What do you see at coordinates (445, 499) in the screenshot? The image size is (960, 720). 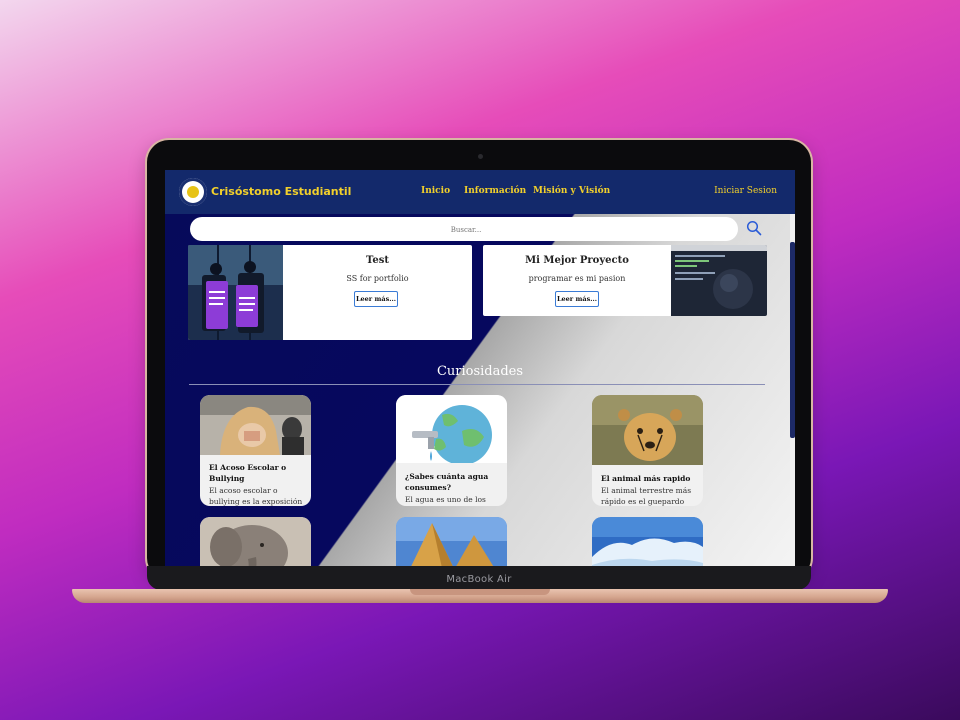 I see `curiosity-text: El agua es uno de los` at bounding box center [445, 499].